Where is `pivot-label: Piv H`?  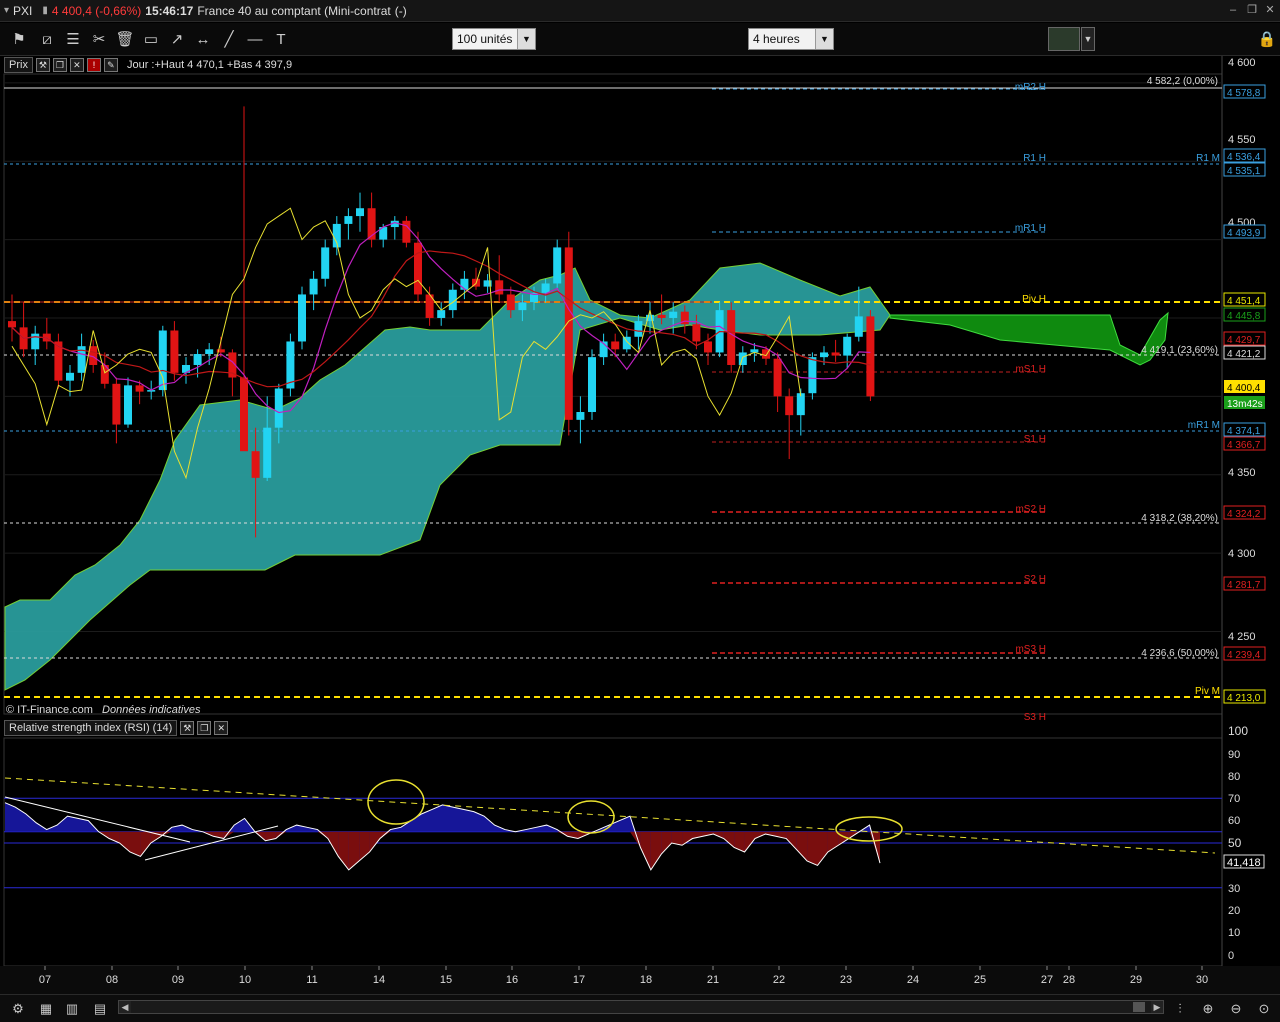
pivot-label: Piv H is located at coordinates (1034, 299).